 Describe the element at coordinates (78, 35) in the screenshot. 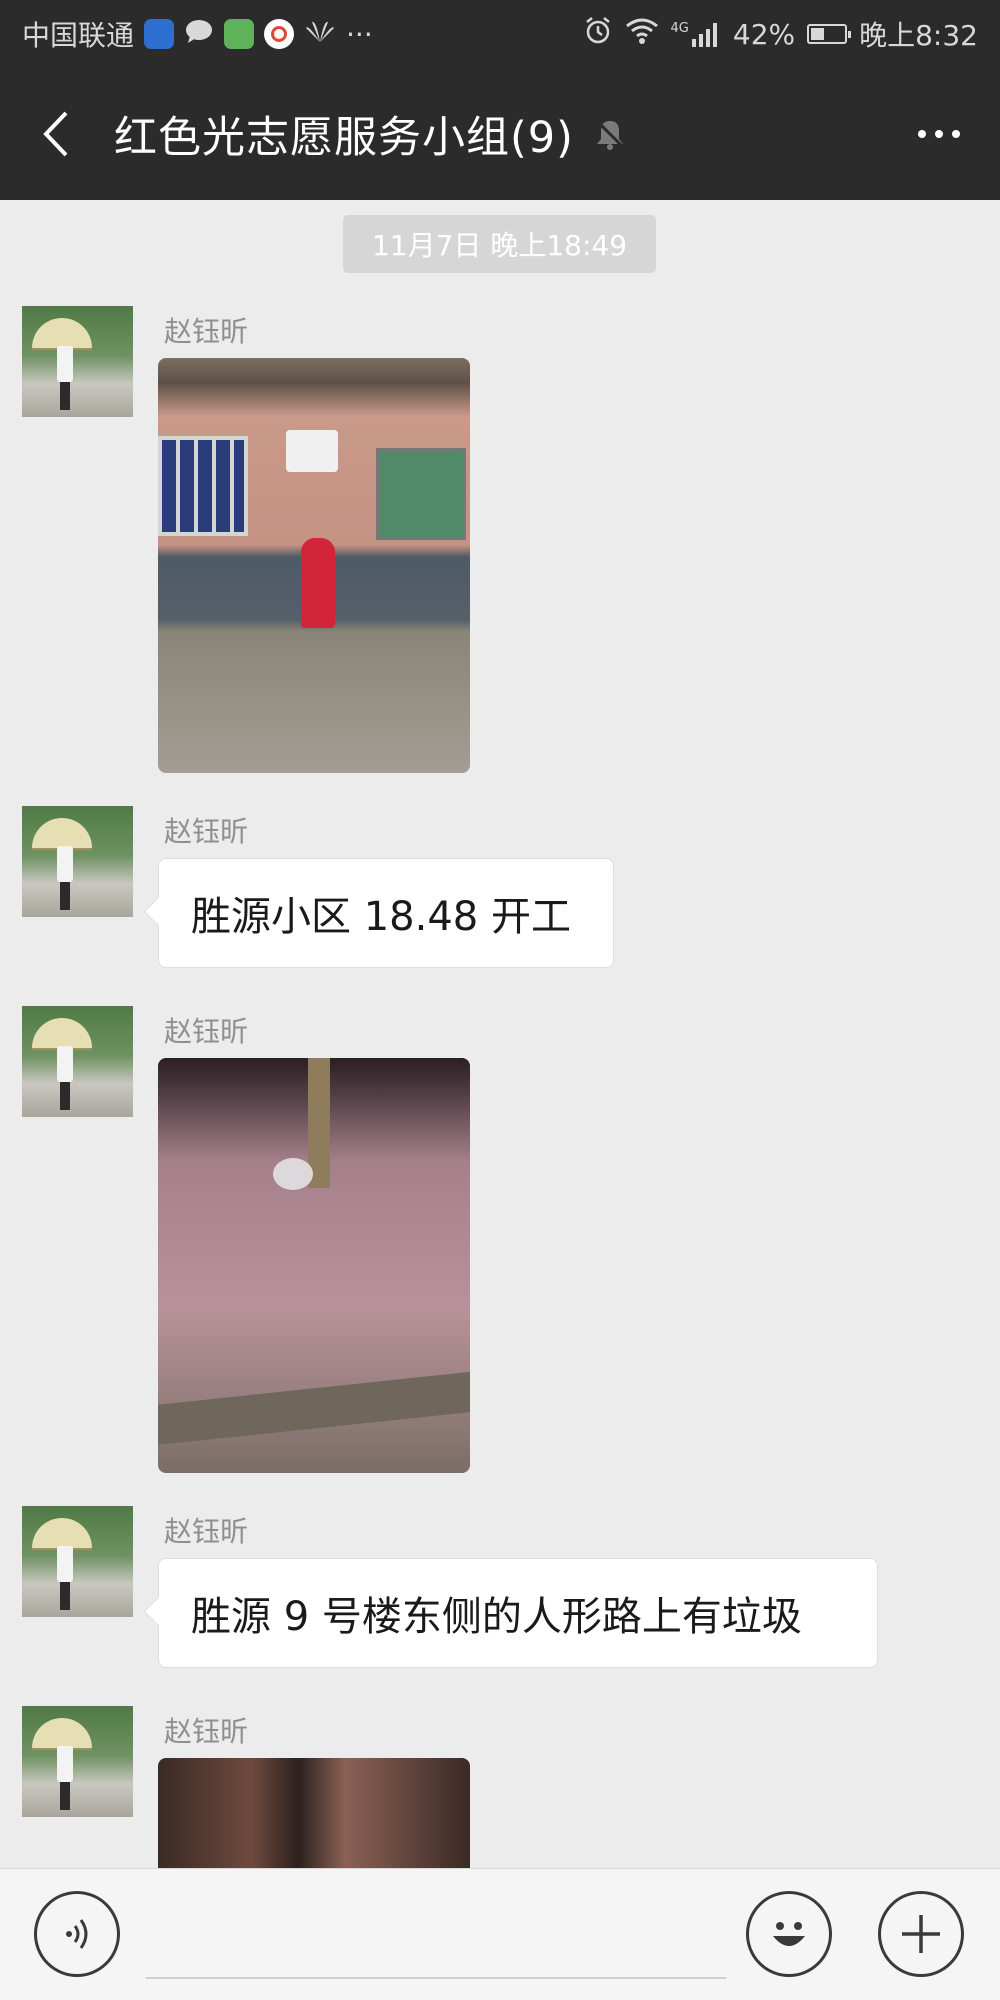

I see `carrier-label: 中国联通` at that location.